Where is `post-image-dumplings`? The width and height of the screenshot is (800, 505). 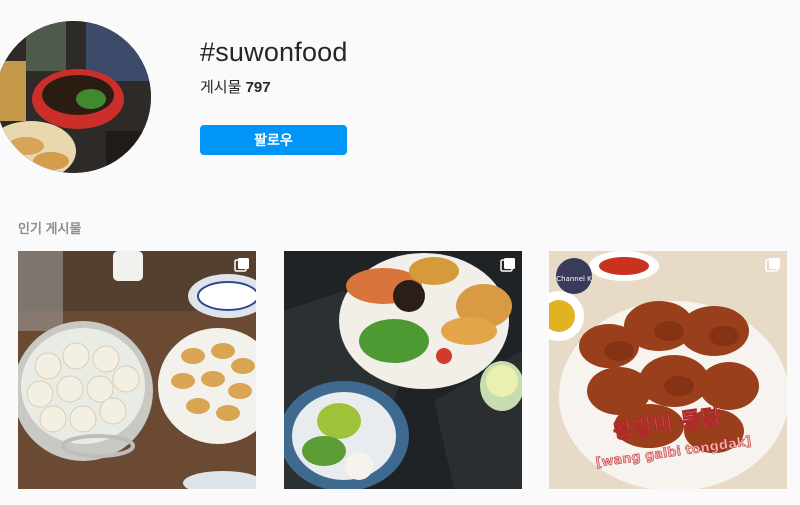 post-image-dumplings is located at coordinates (137, 370).